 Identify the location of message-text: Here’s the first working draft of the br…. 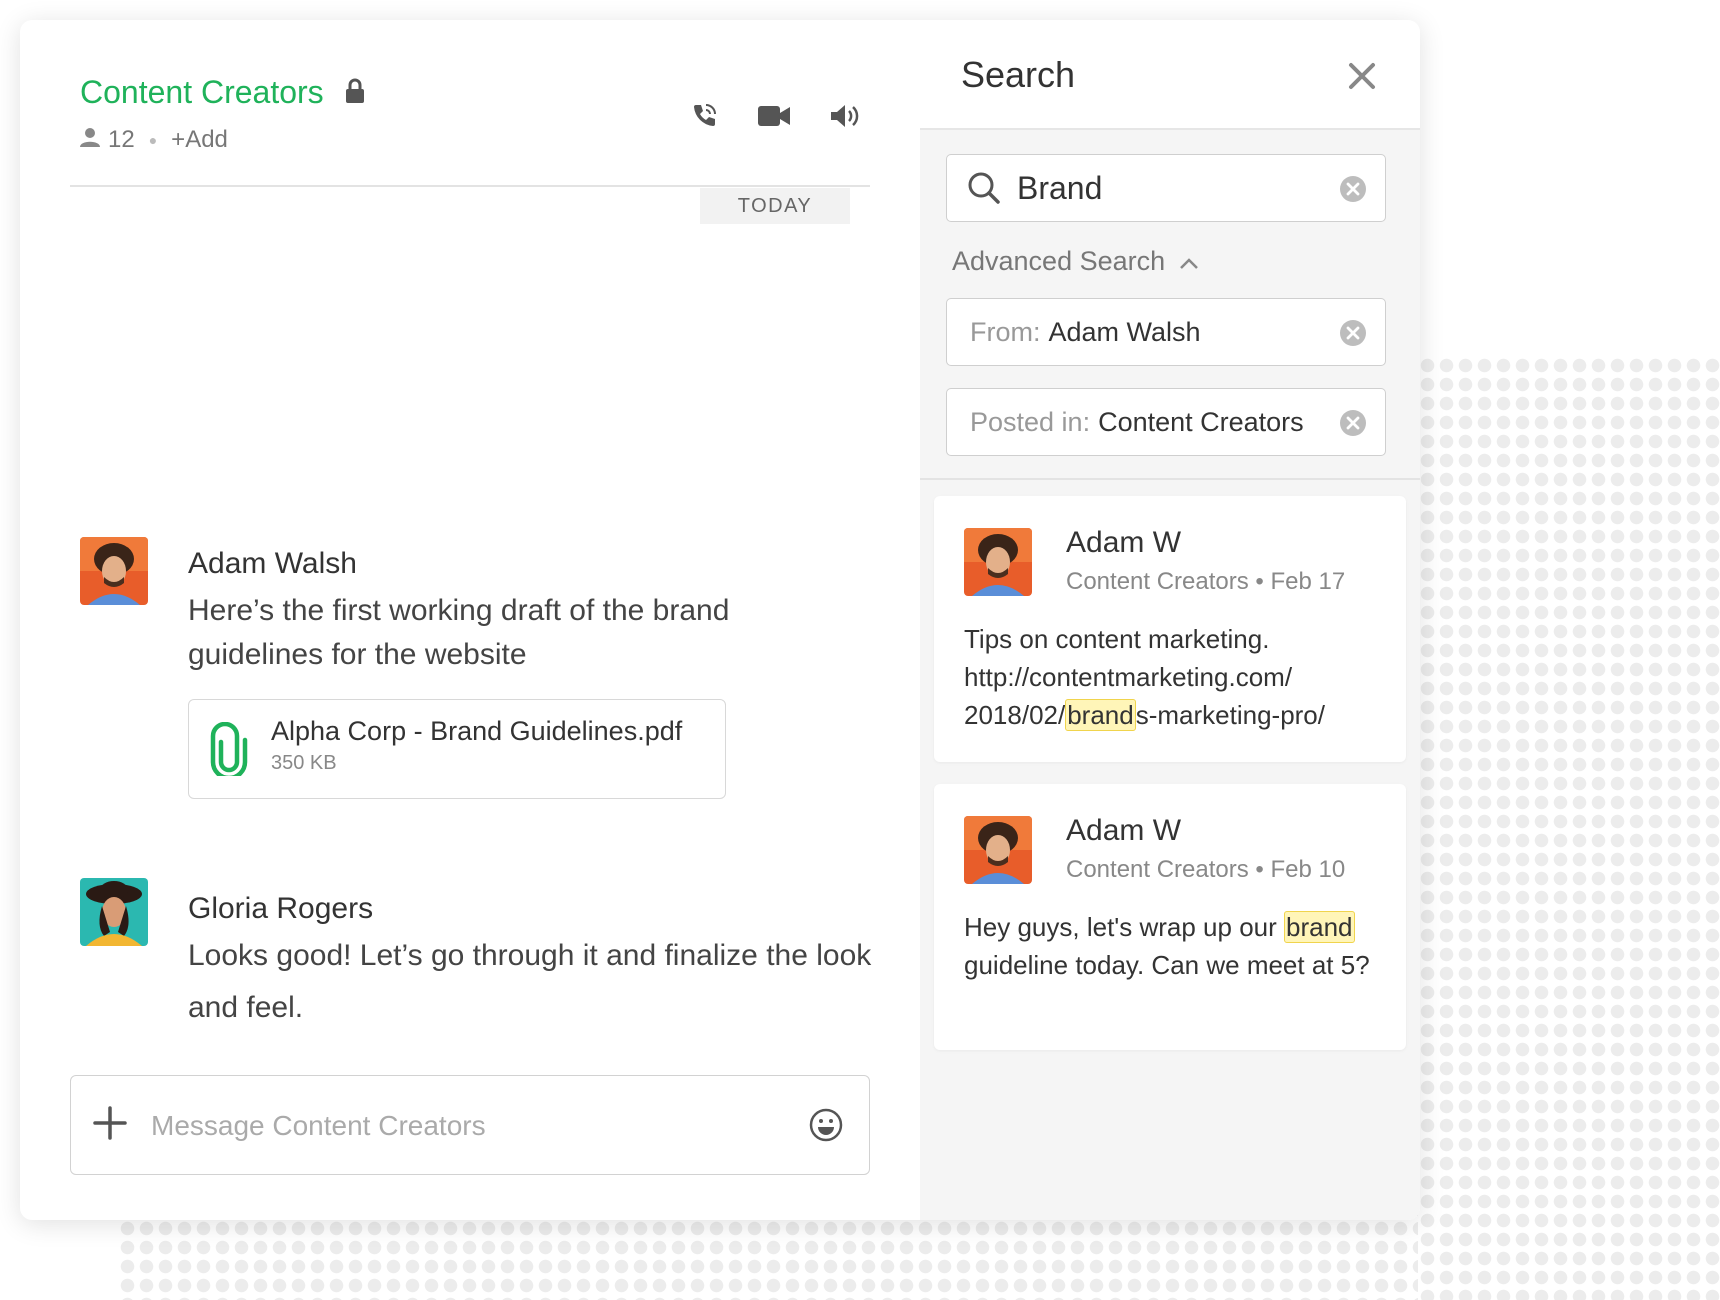
(459, 632).